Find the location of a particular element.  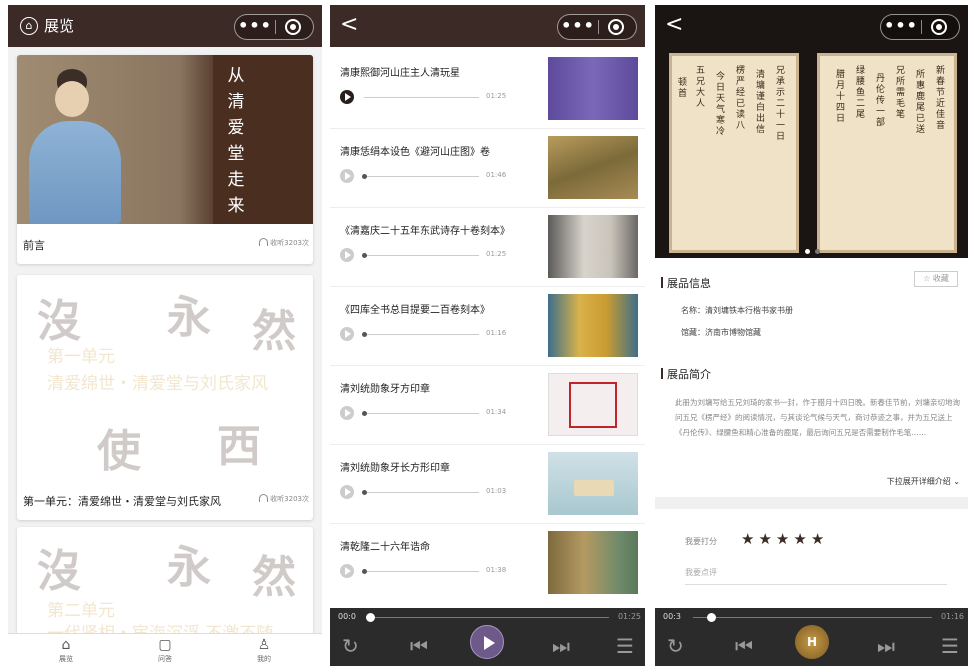

list-item: 清乾隆二十六年诰命 01:38 is located at coordinates (487, 563).